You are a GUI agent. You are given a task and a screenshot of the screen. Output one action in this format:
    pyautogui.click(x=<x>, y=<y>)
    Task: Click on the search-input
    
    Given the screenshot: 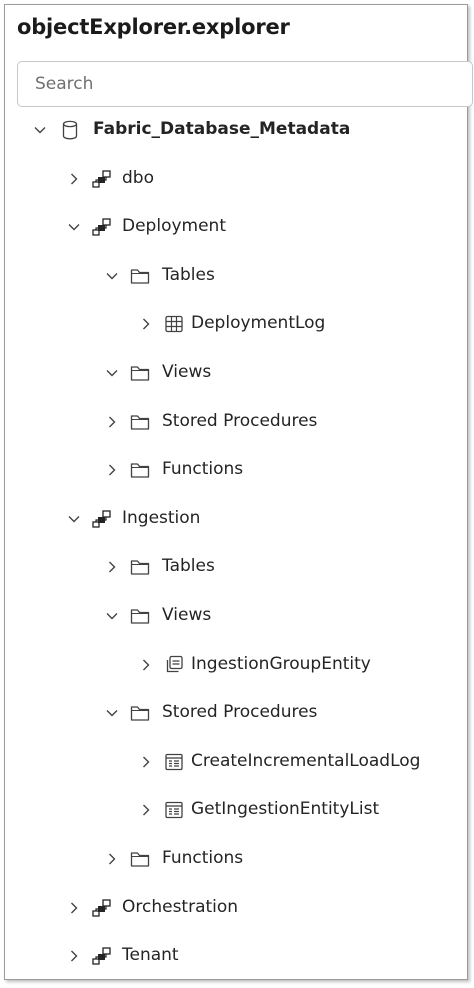 What is the action you would take?
    pyautogui.click(x=245, y=84)
    